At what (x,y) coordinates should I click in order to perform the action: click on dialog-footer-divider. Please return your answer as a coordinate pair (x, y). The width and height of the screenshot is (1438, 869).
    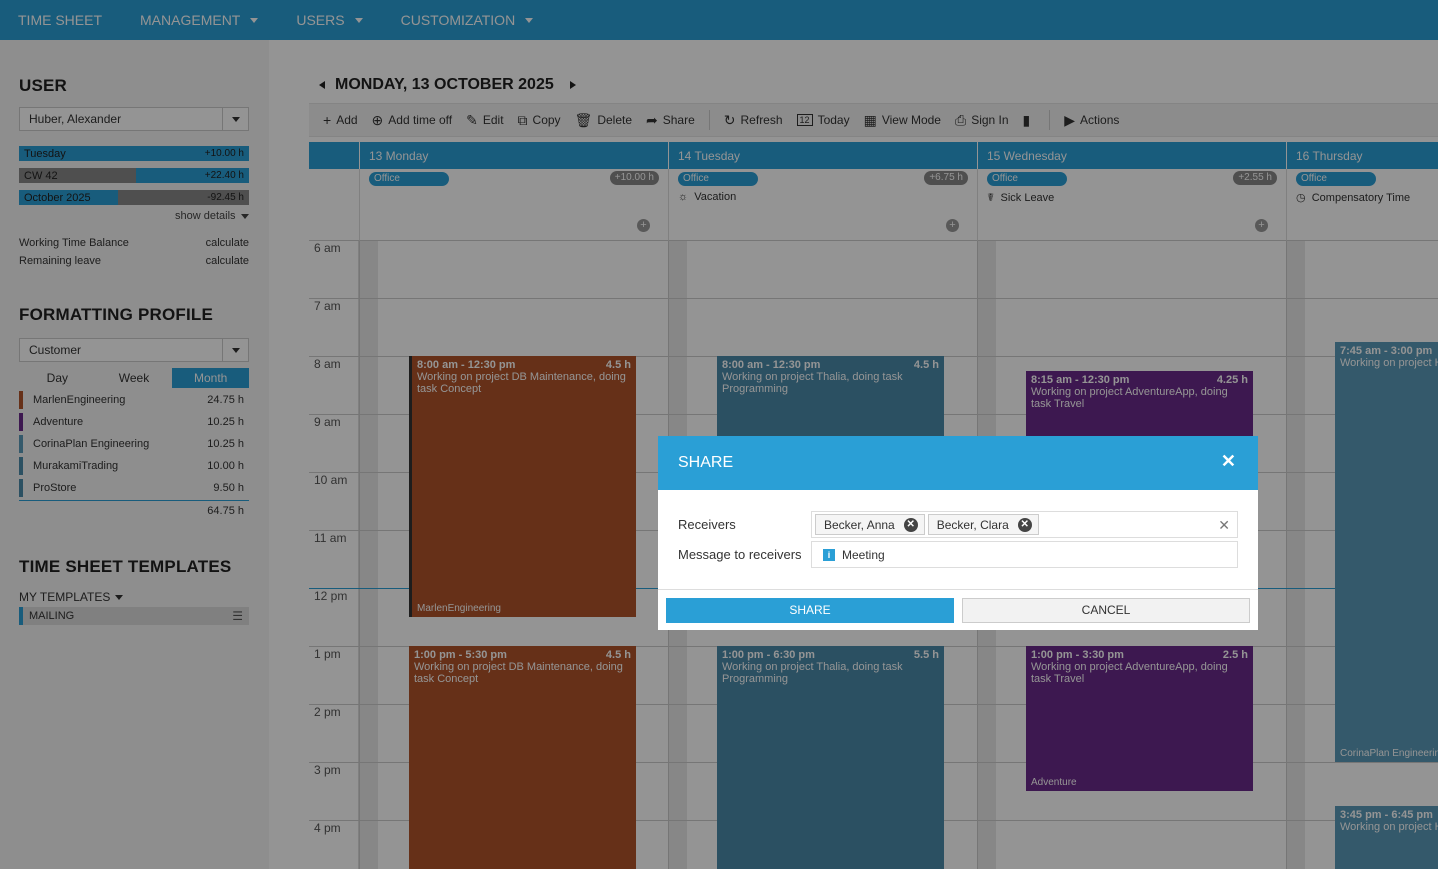
    Looking at the image, I should click on (958, 589).